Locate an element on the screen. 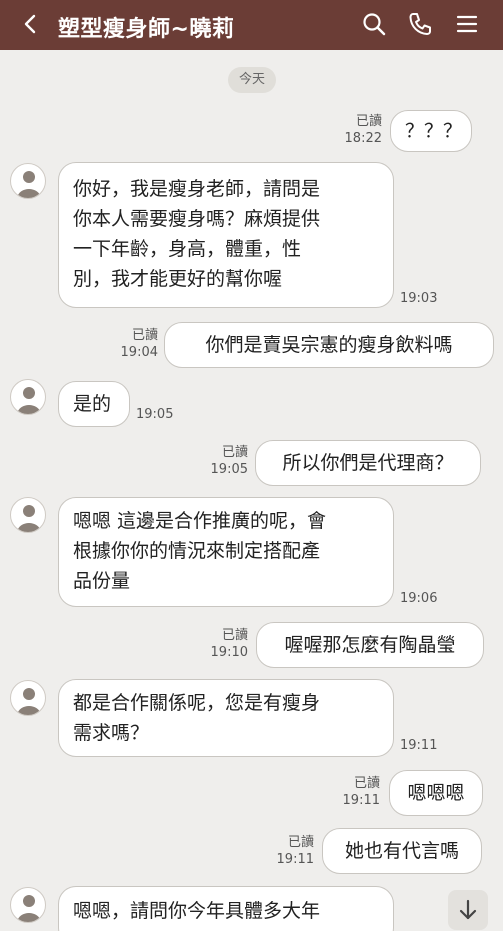  message-bubble-received: 是的 is located at coordinates (94, 404).